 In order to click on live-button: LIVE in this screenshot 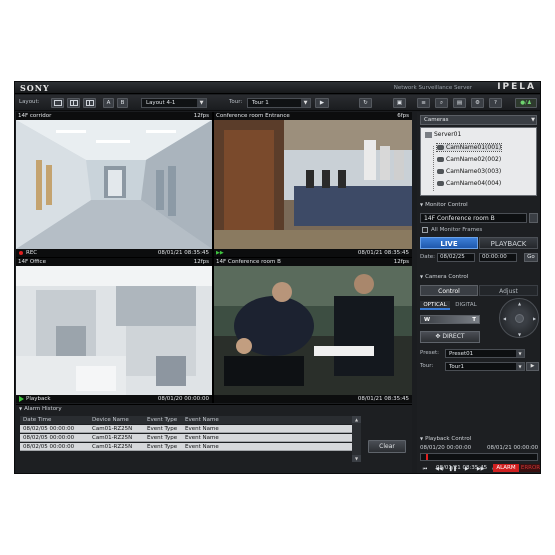, I will do `click(449, 243)`.